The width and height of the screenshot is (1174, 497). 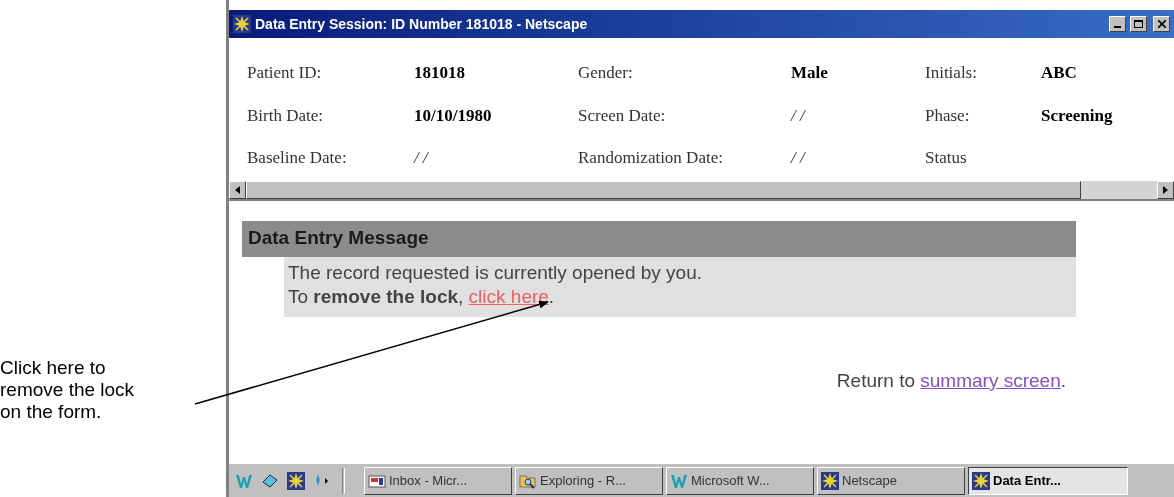 I want to click on return-text: Return to summary screen., so click(x=951, y=380).